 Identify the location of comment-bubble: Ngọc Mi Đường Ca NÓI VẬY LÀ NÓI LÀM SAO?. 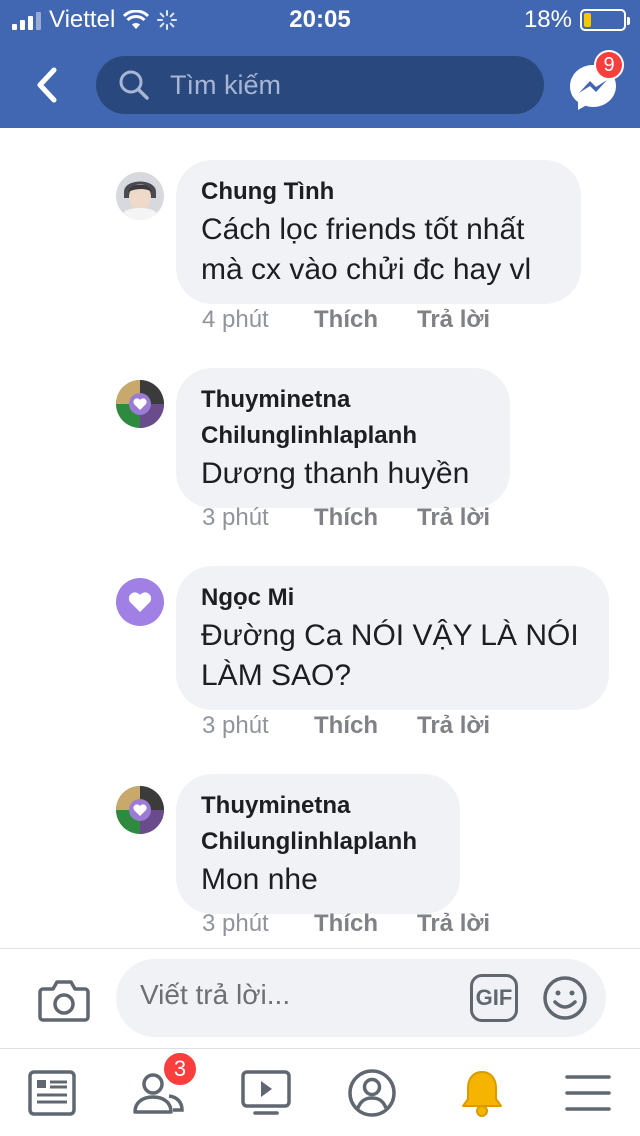
(392, 638).